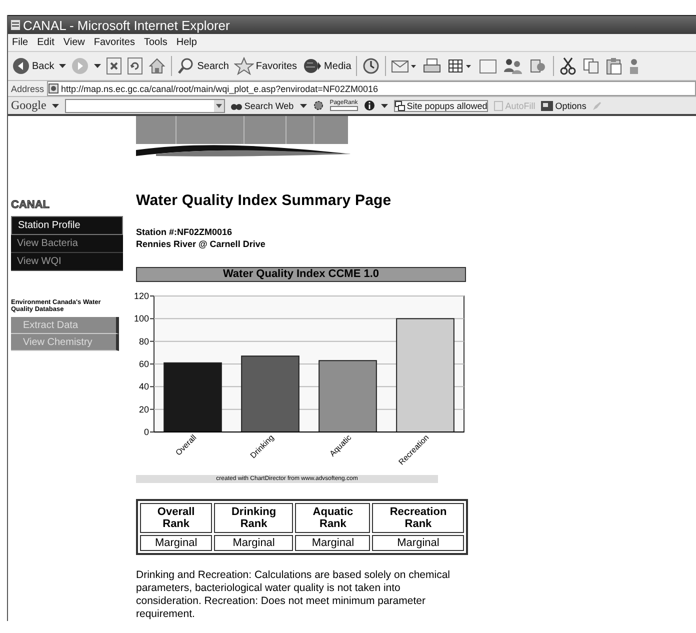 The height and width of the screenshot is (633, 696). I want to click on axis-tick-label: 40, so click(143, 387).